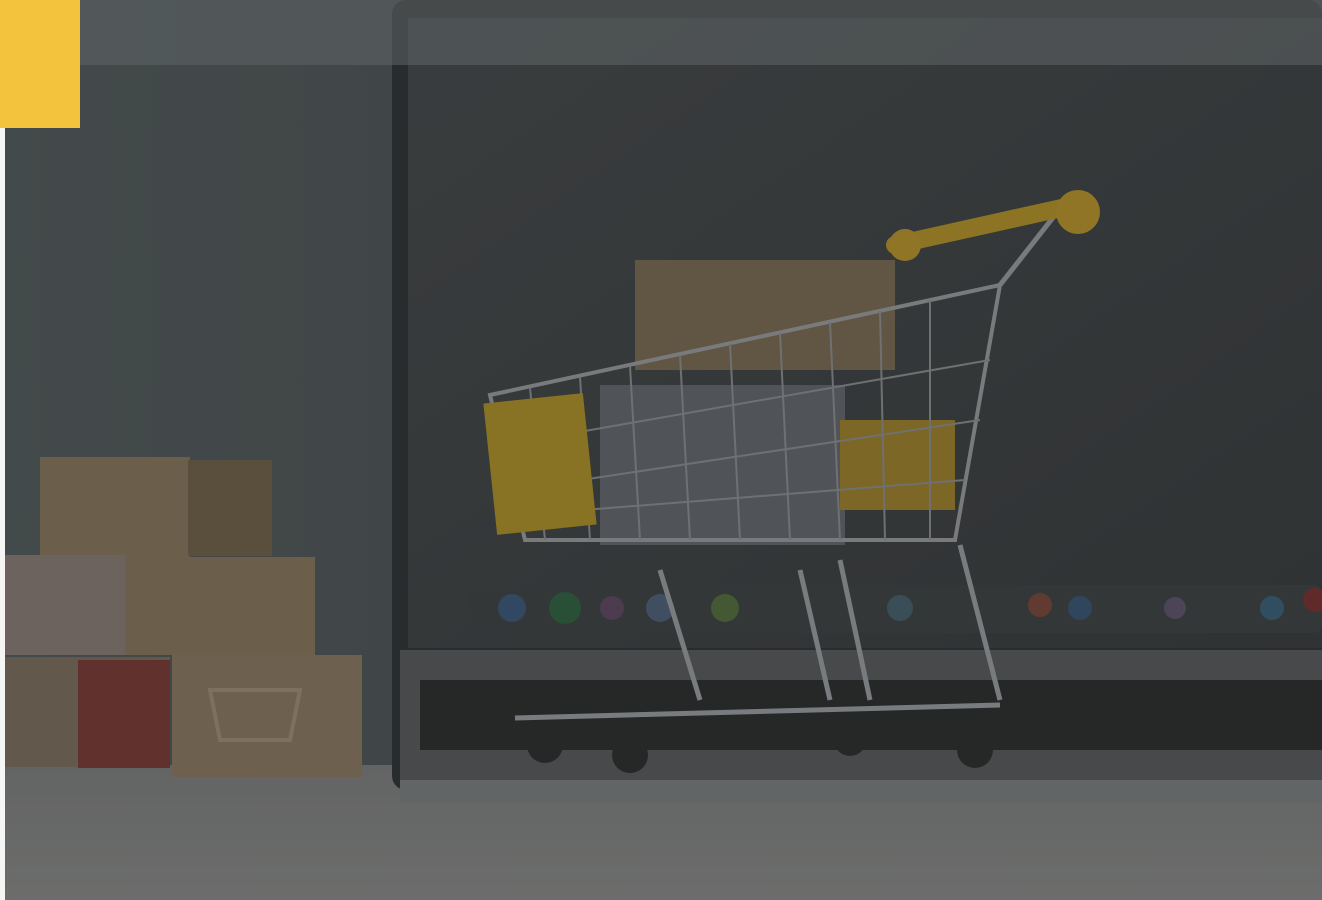  What do you see at coordinates (661, 32) in the screenshot?
I see `top-navigation-bar` at bounding box center [661, 32].